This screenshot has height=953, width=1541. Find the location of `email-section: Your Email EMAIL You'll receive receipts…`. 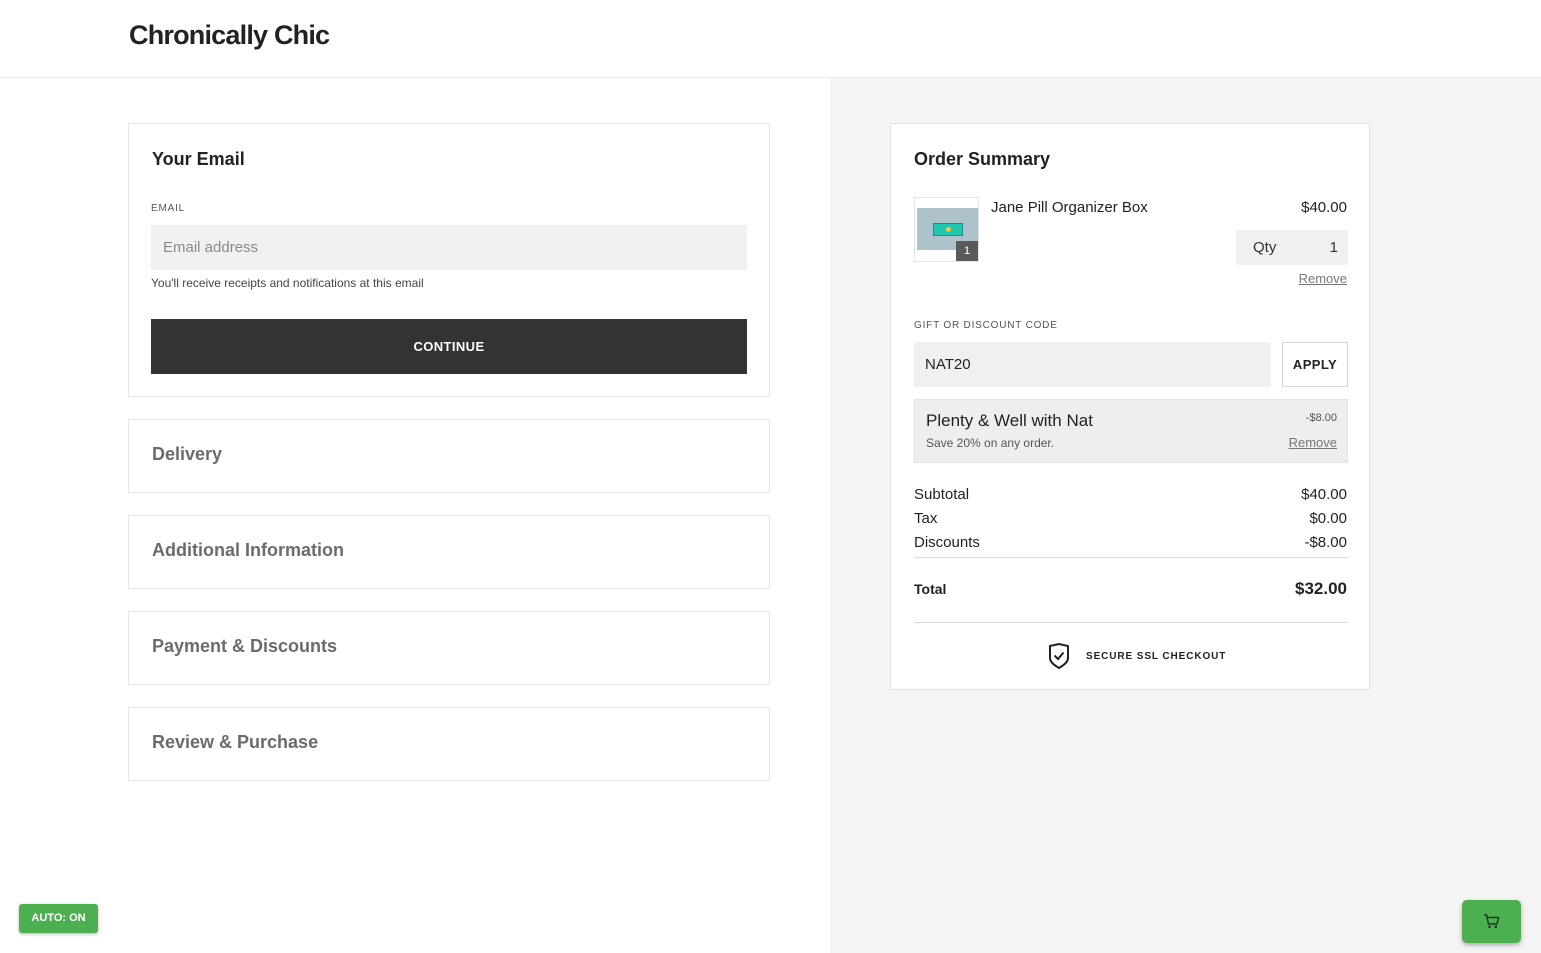

email-section: Your Email EMAIL You'll receive receipts… is located at coordinates (449, 260).